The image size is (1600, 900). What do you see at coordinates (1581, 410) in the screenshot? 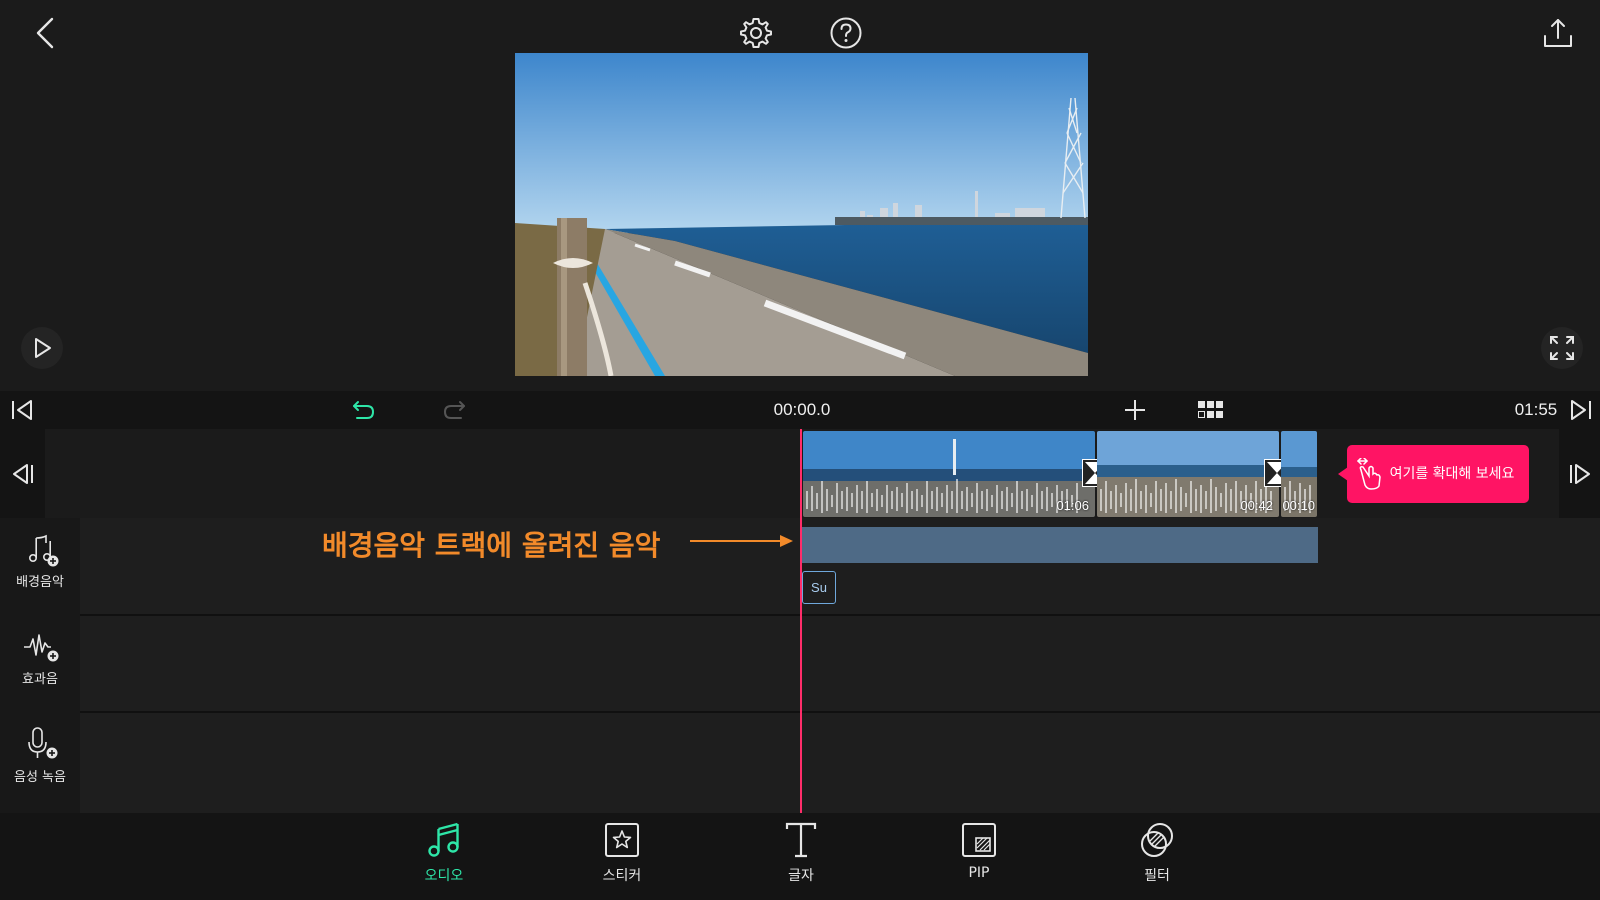
I see `jump-to-end-icon` at bounding box center [1581, 410].